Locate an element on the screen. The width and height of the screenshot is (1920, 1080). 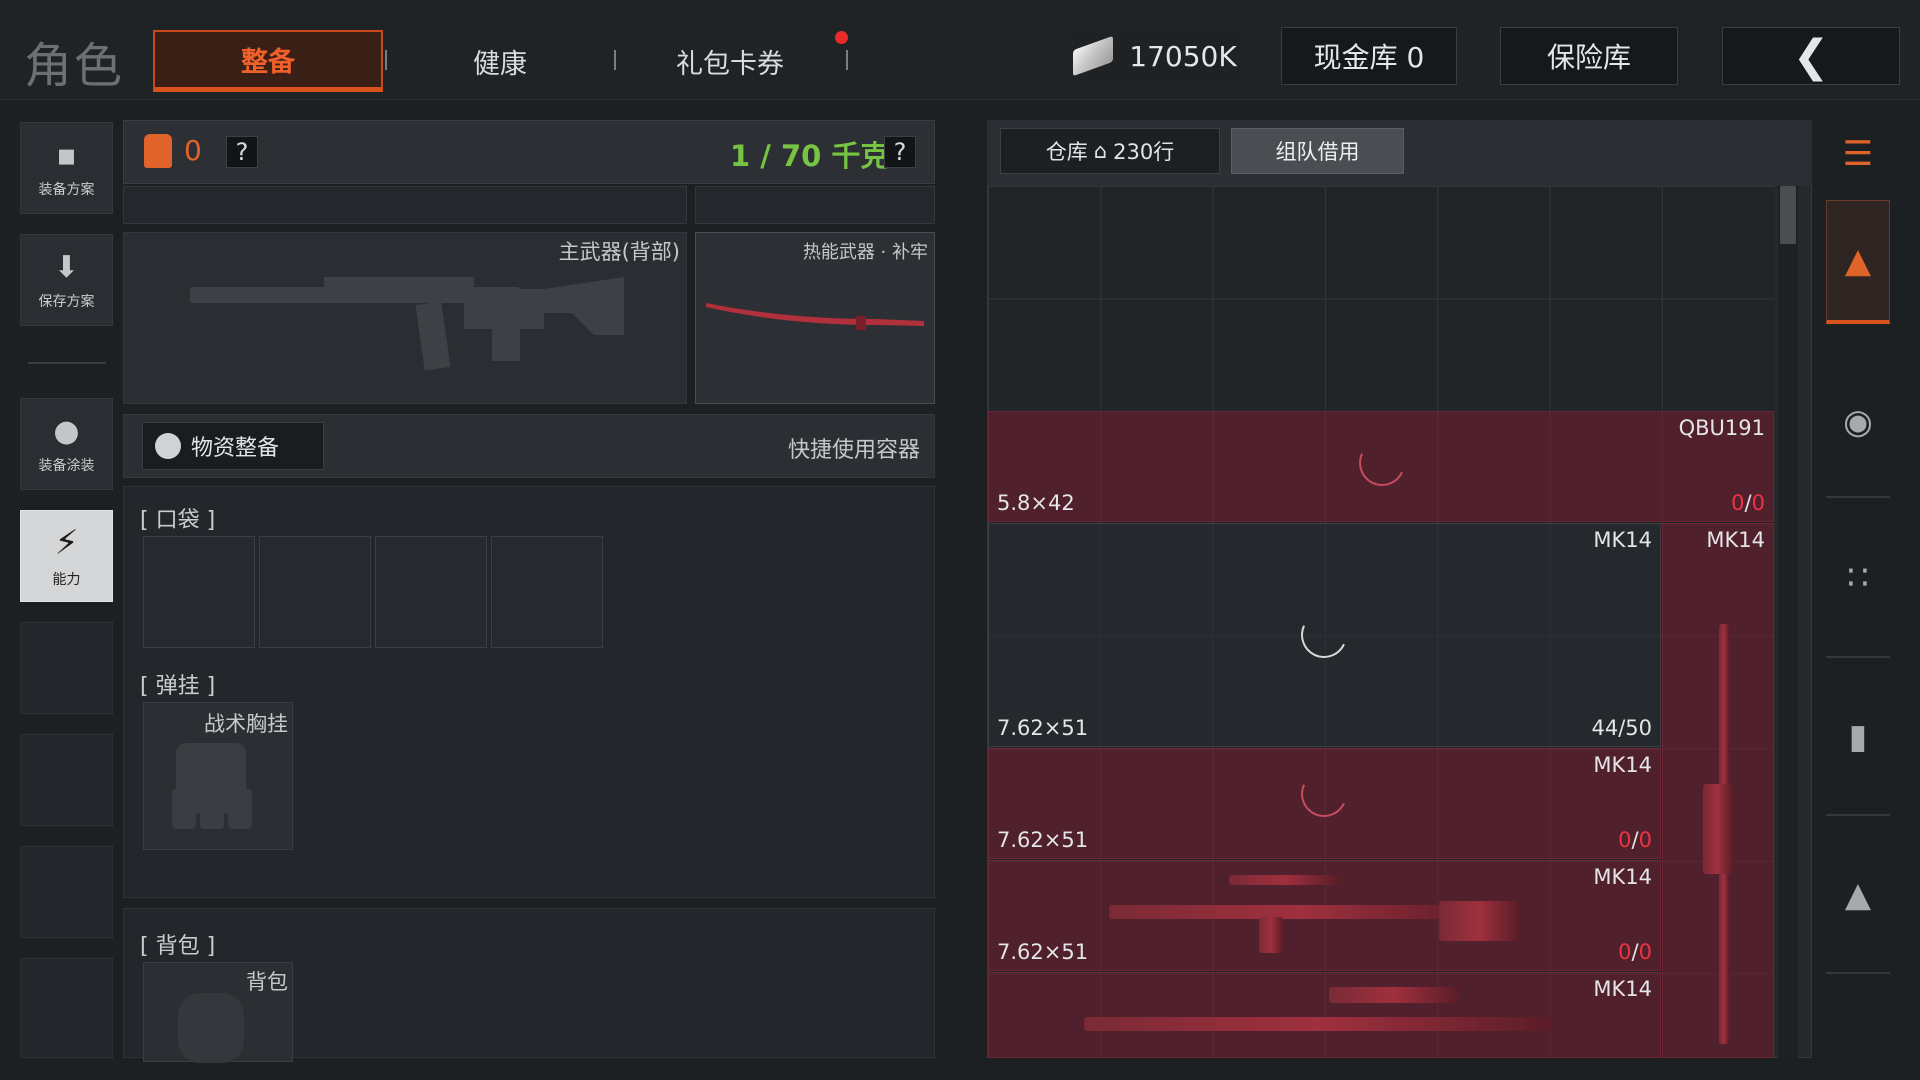
thermal-weapon-label: 热能武器 · 补牢 is located at coordinates (865, 252).